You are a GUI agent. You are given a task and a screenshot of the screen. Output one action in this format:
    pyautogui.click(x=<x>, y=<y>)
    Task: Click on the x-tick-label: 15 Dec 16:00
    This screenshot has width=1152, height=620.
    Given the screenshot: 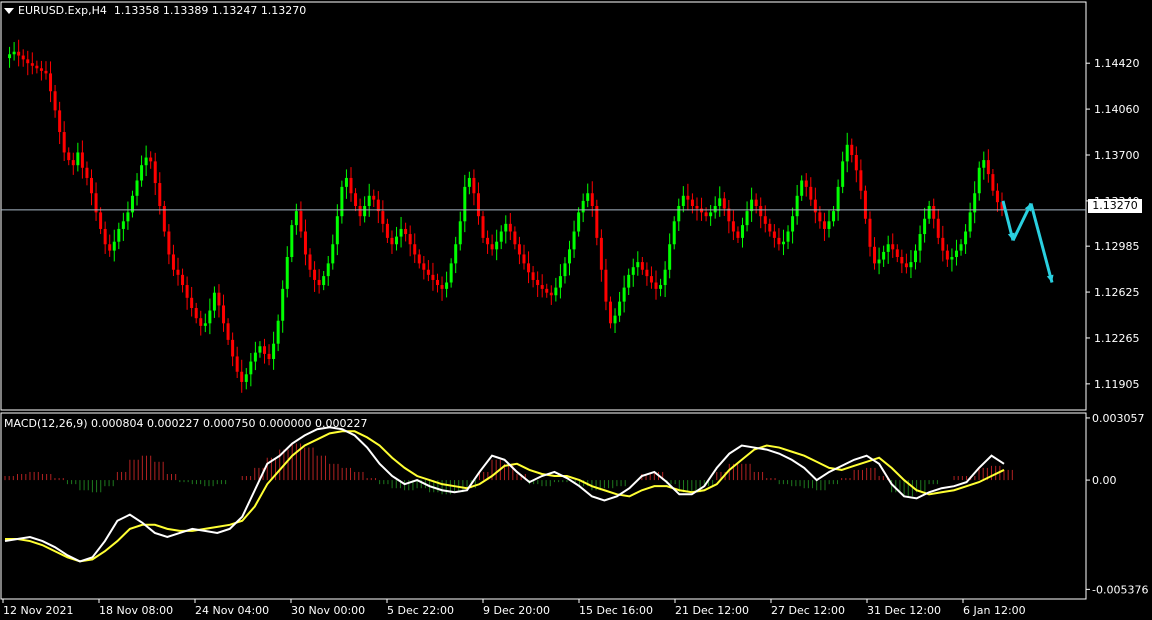 What is the action you would take?
    pyautogui.click(x=616, y=610)
    